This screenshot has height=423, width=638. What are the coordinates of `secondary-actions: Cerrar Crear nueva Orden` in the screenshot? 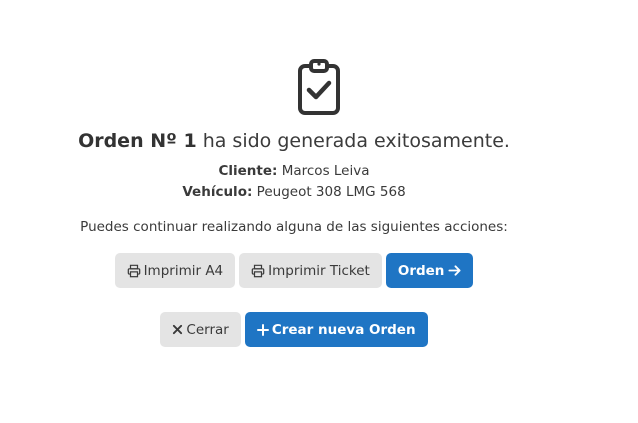 It's located at (294, 329).